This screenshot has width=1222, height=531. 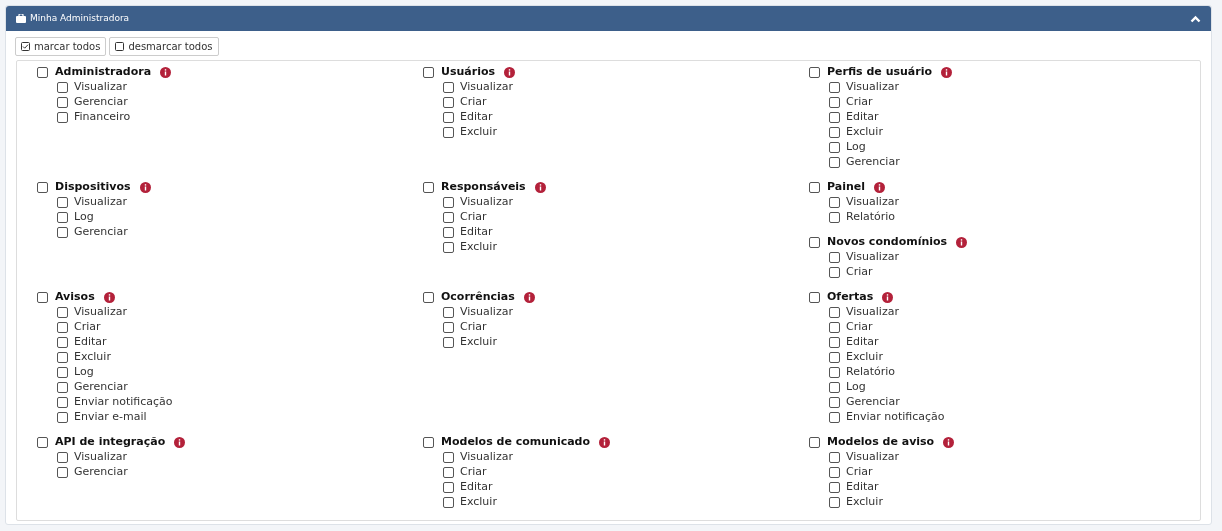 What do you see at coordinates (1195, 18) in the screenshot?
I see `collapse-button` at bounding box center [1195, 18].